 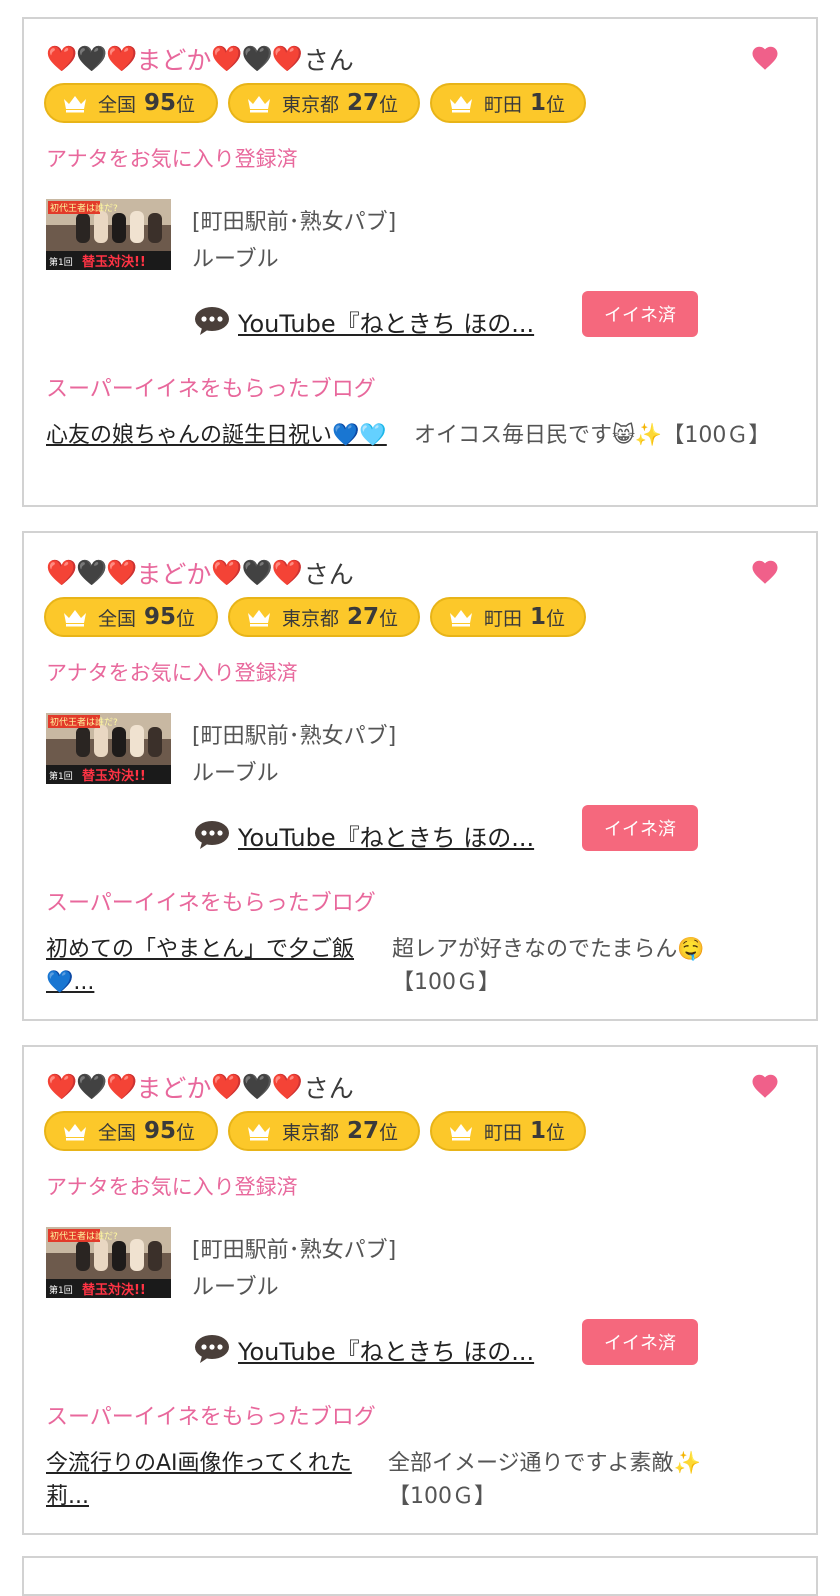 I want to click on blog-comment: 全部イメージ通りですよ素敵✨【100Ｇ】, so click(x=544, y=1480).